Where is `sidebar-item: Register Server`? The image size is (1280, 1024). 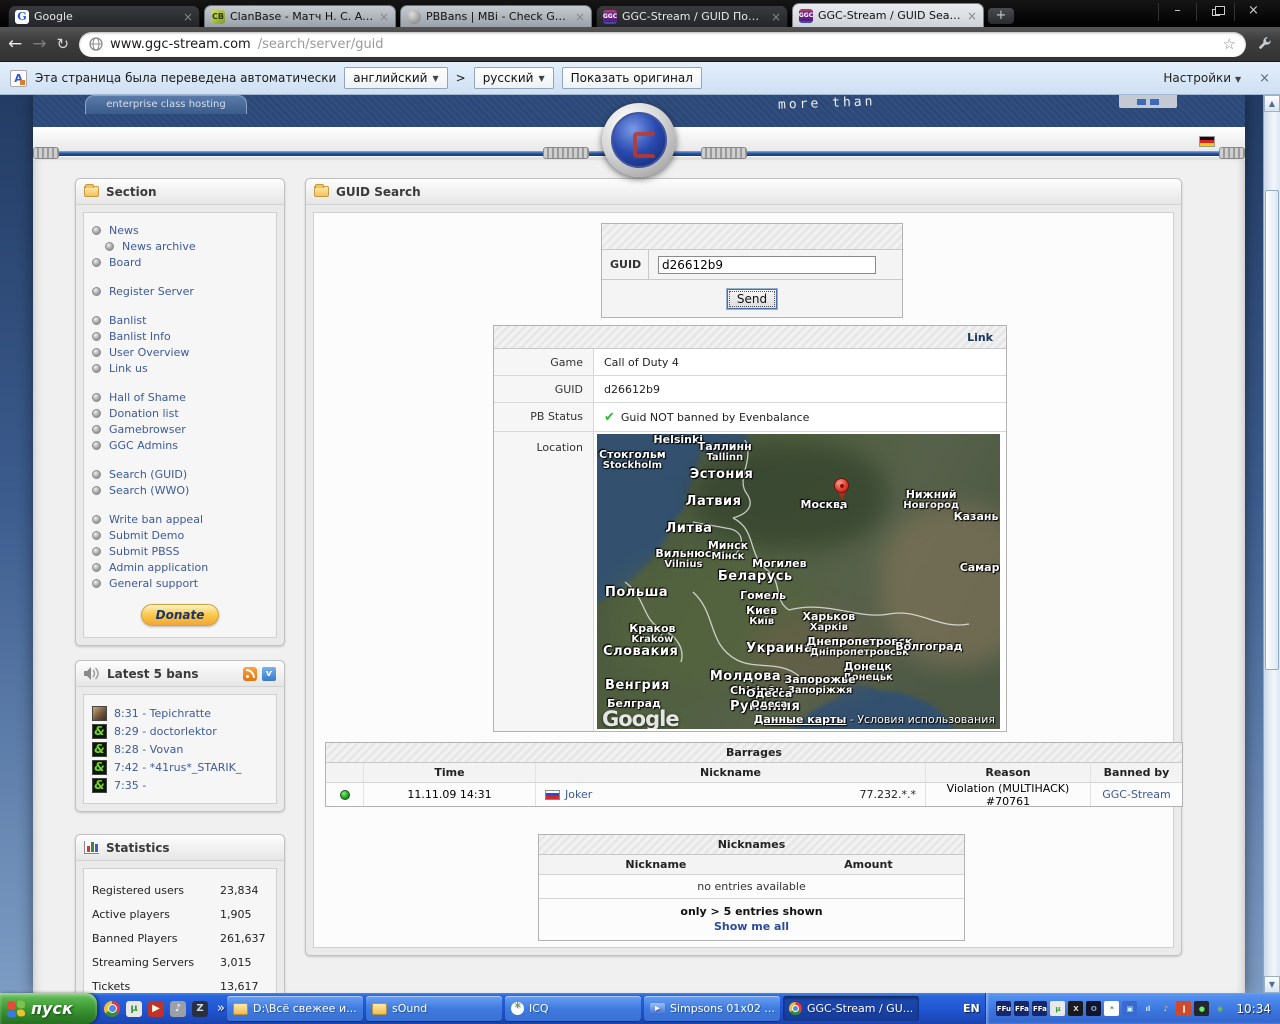
sidebar-item: Register Server is located at coordinates (180, 291).